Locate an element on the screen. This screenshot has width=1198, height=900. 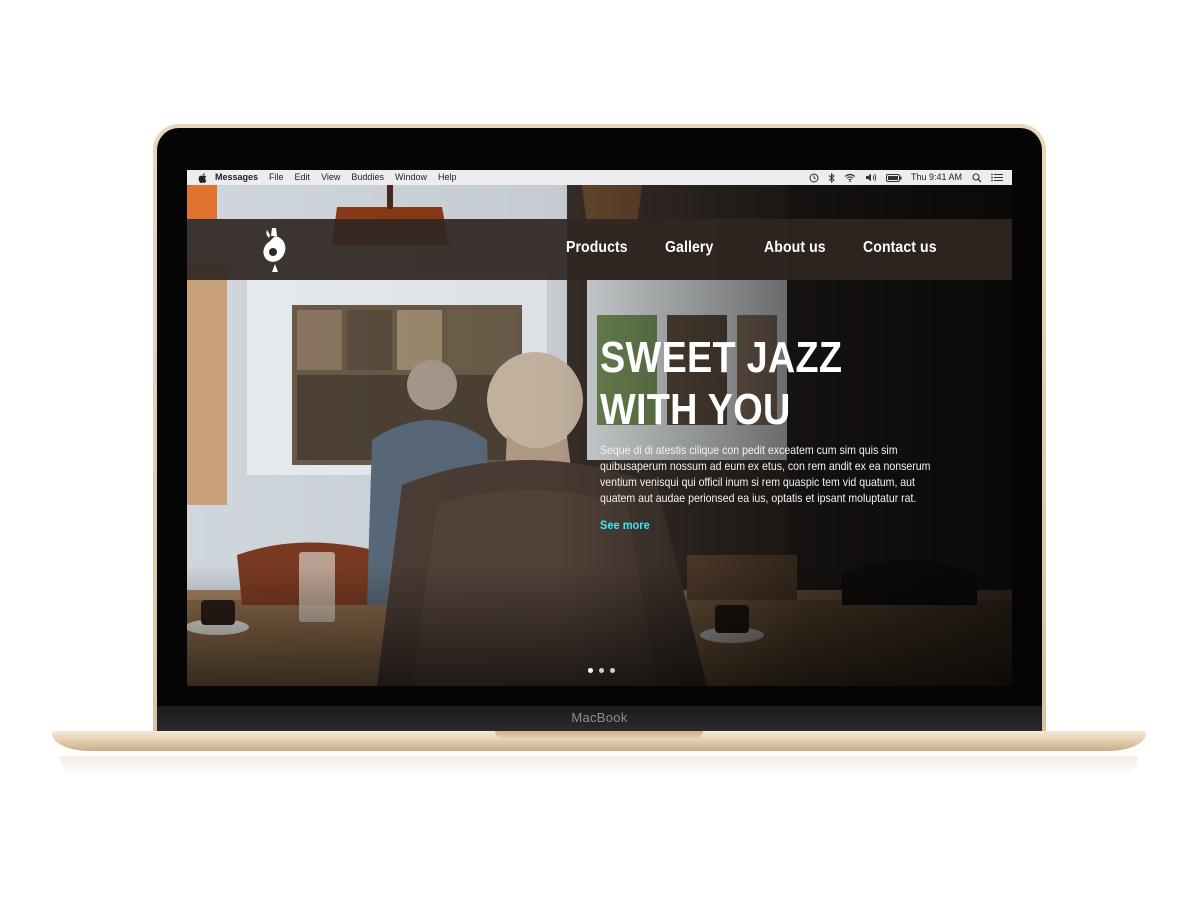
nav-gallery: Gallery is located at coordinates (689, 248).